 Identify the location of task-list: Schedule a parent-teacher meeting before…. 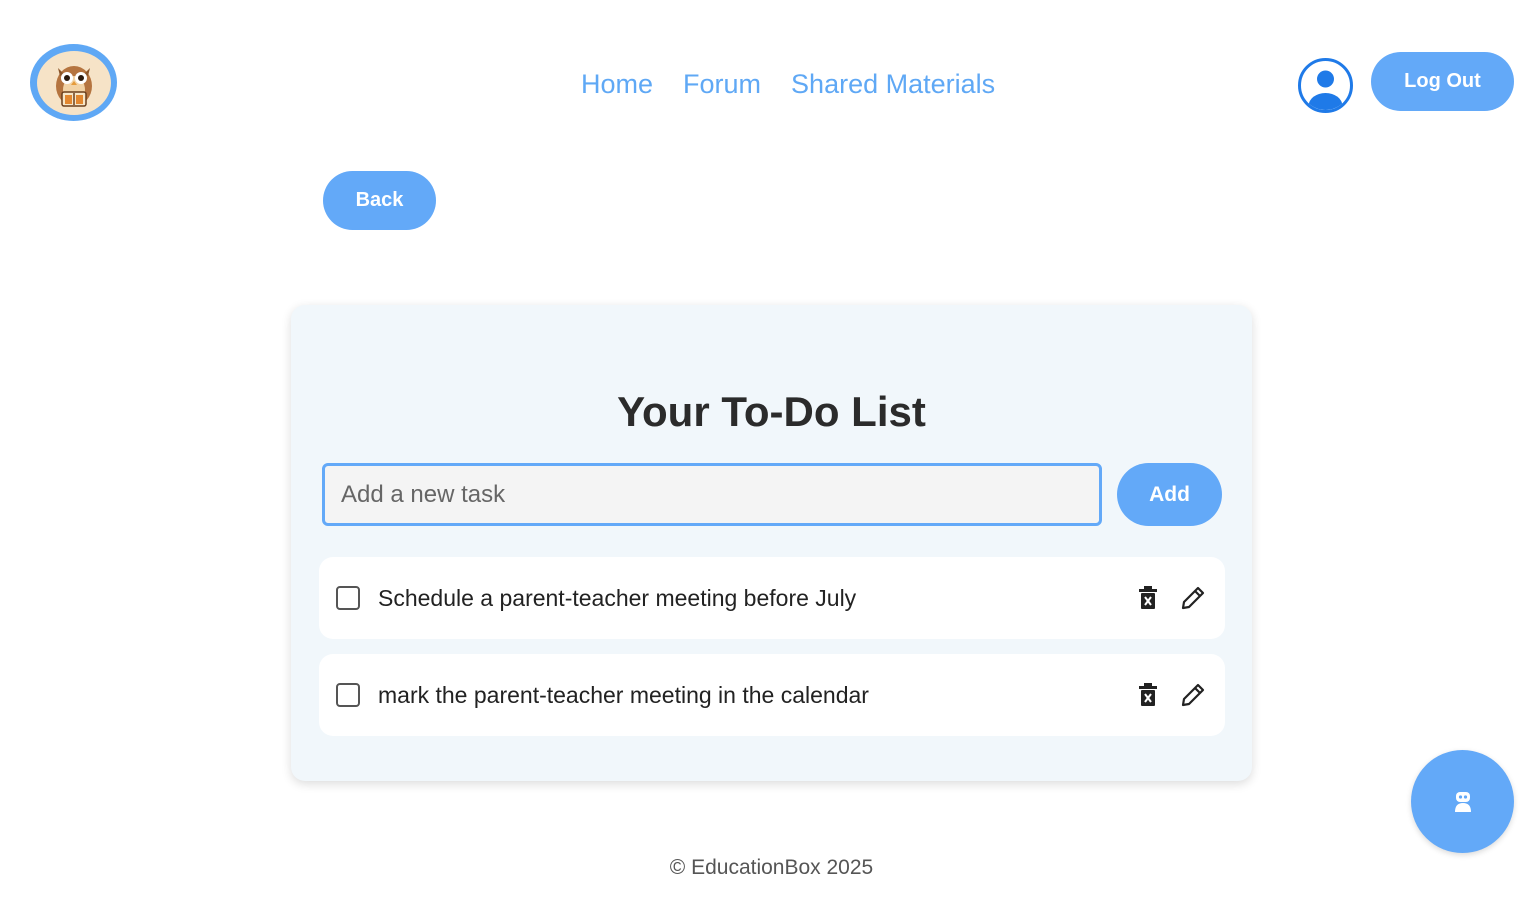
(772, 646).